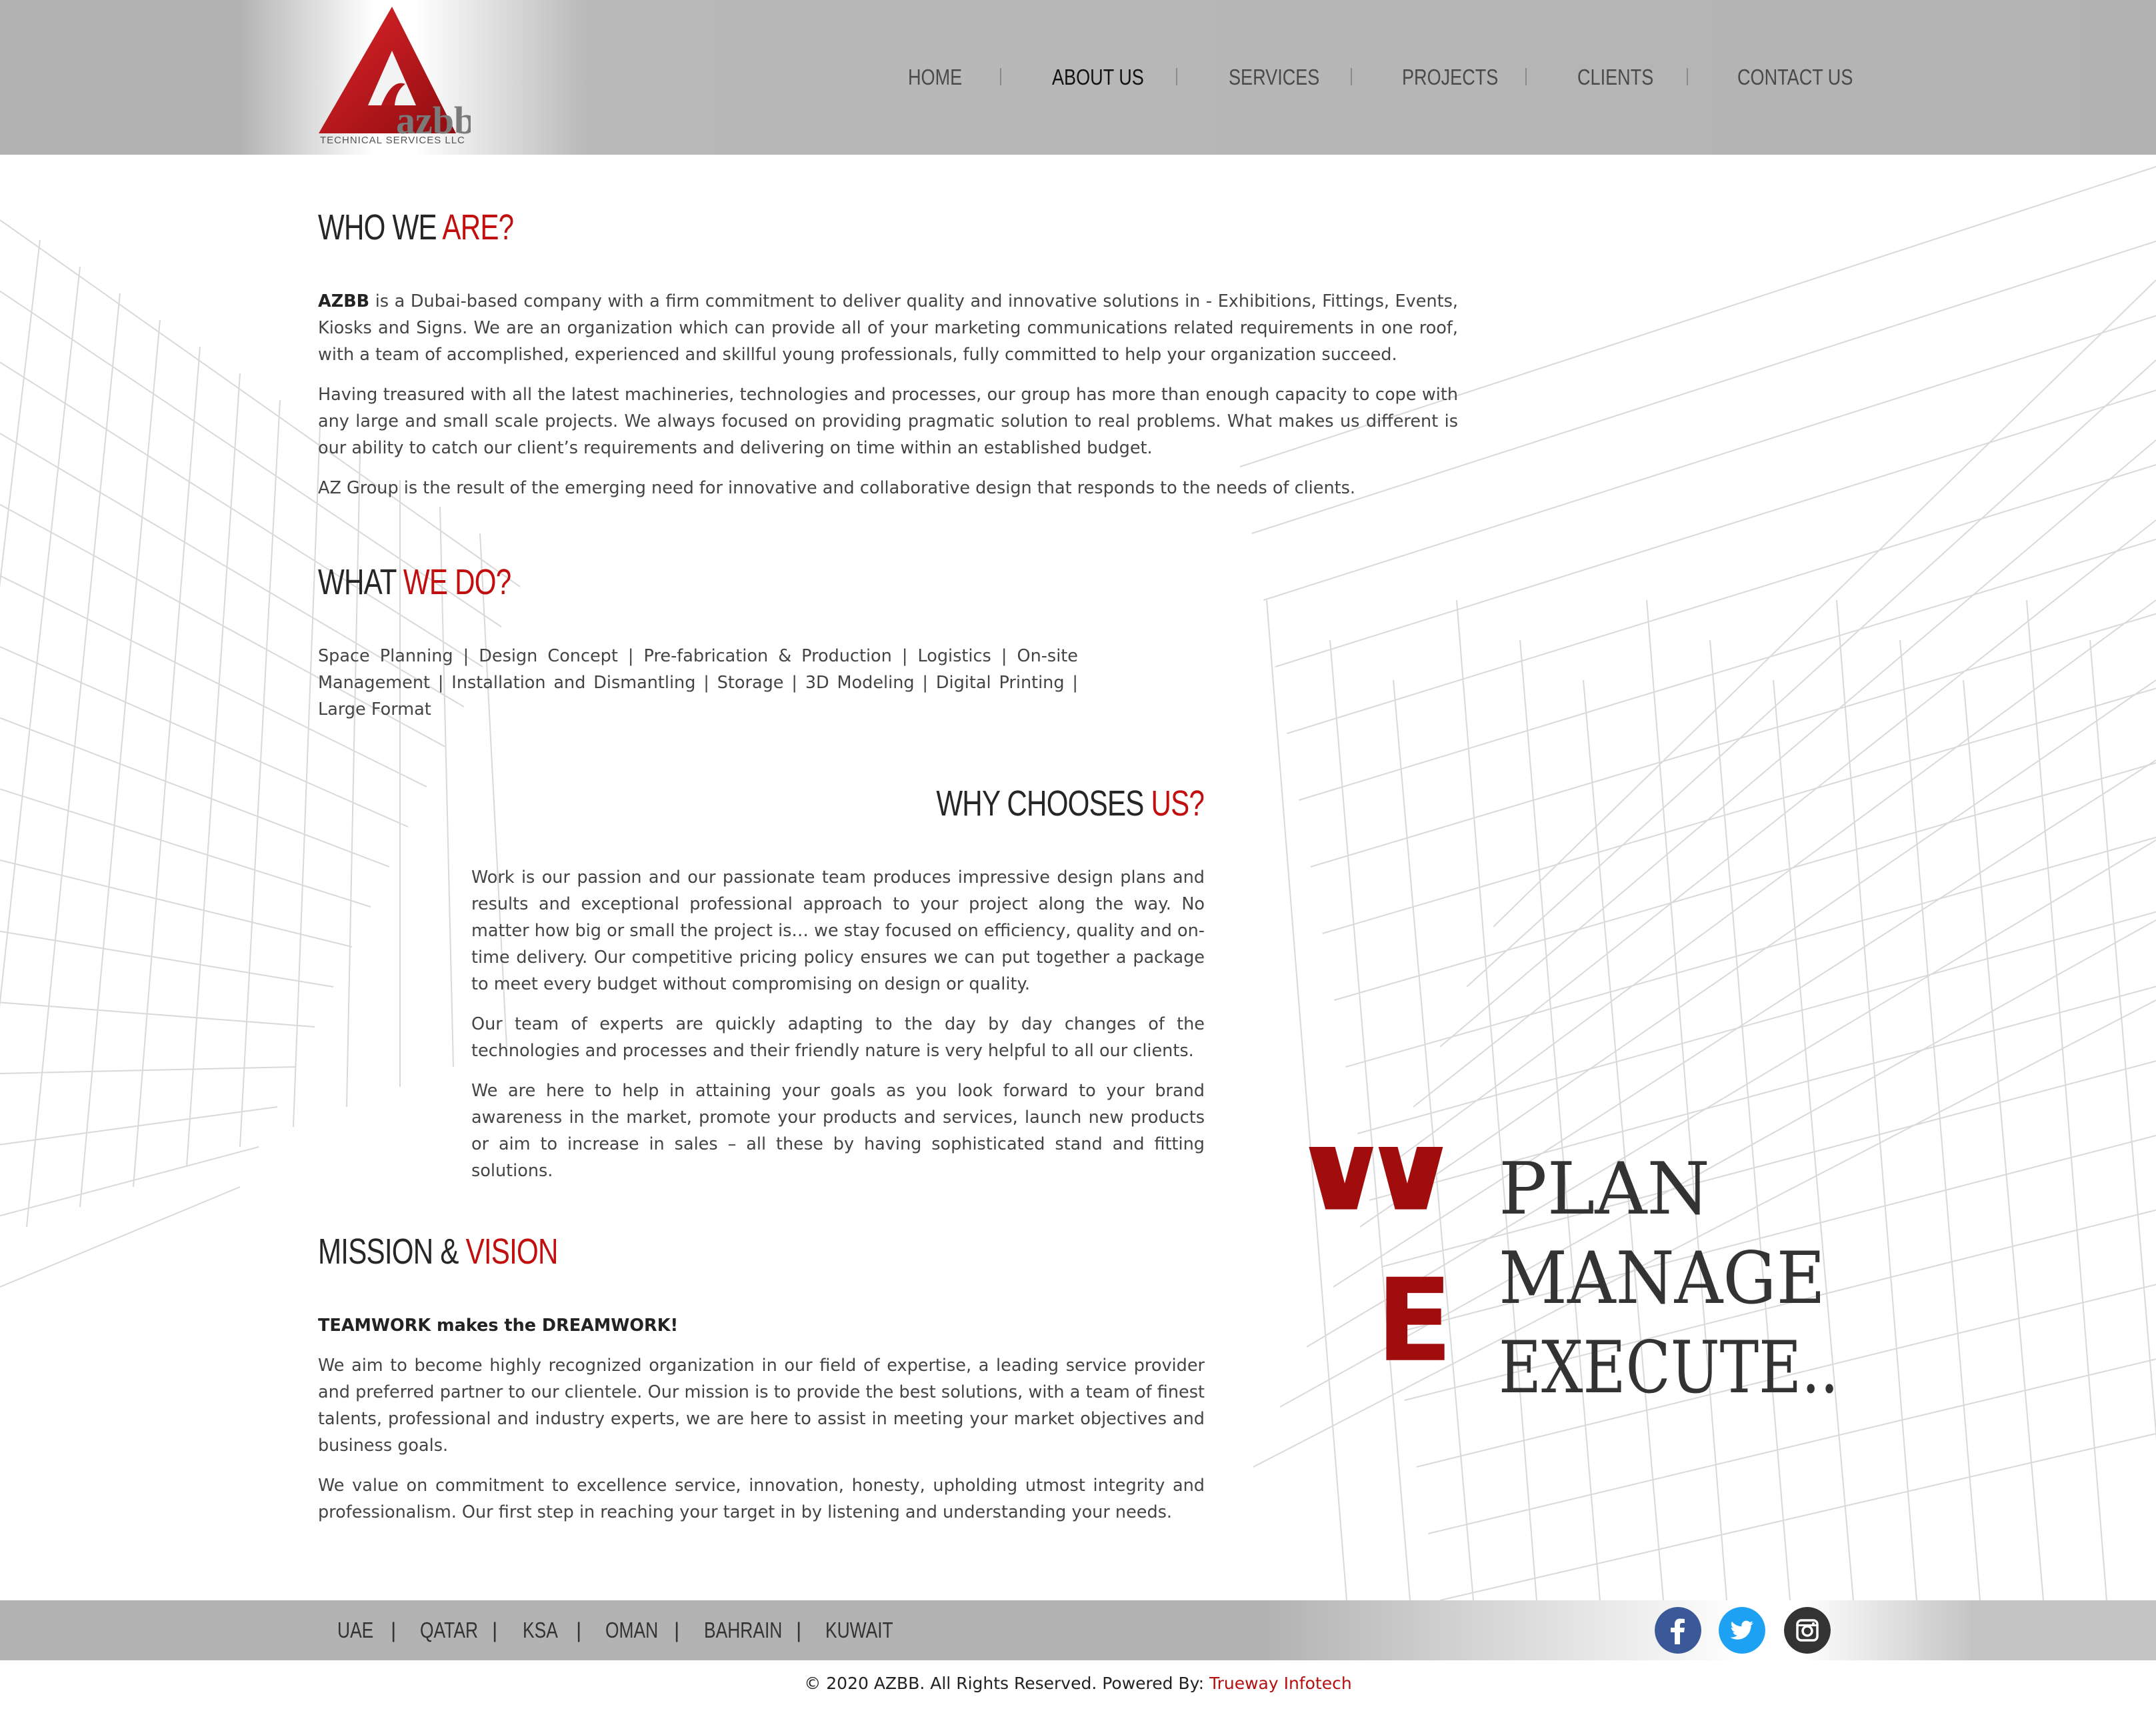 The image size is (2156, 1711). What do you see at coordinates (1414, 1321) in the screenshot?
I see `we-letter-e: E` at bounding box center [1414, 1321].